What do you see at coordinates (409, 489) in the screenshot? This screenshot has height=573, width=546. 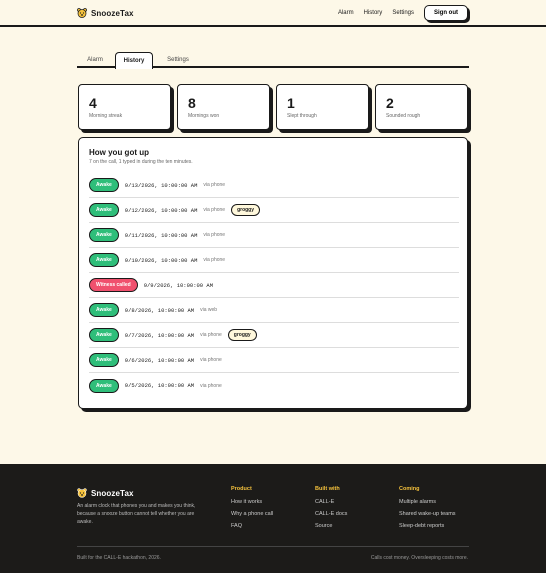 I see `footer-heading: Coming` at bounding box center [409, 489].